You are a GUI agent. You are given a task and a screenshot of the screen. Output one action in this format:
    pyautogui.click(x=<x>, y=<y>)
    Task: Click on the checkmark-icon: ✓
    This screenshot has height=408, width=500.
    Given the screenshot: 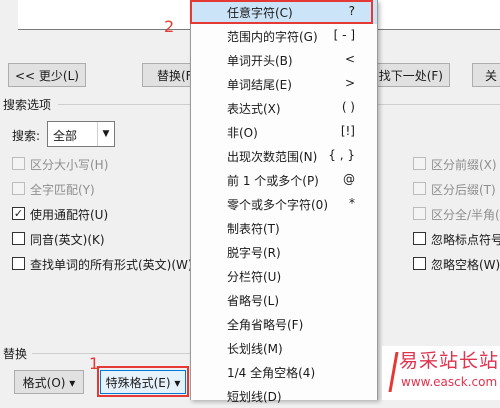 What is the action you would take?
    pyautogui.click(x=18, y=213)
    